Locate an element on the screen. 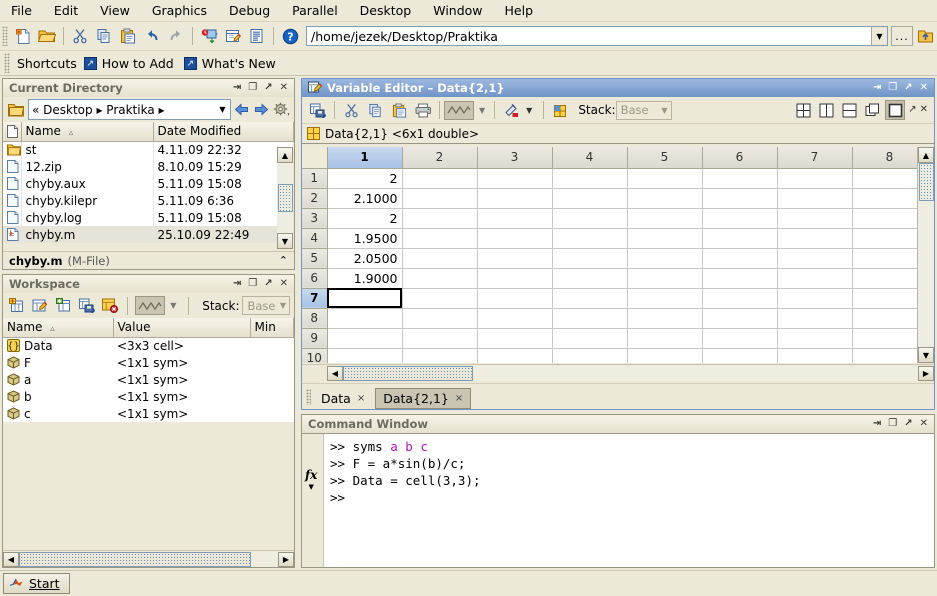 This screenshot has width=937, height=596. cell-r6c8 is located at coordinates (890, 278).